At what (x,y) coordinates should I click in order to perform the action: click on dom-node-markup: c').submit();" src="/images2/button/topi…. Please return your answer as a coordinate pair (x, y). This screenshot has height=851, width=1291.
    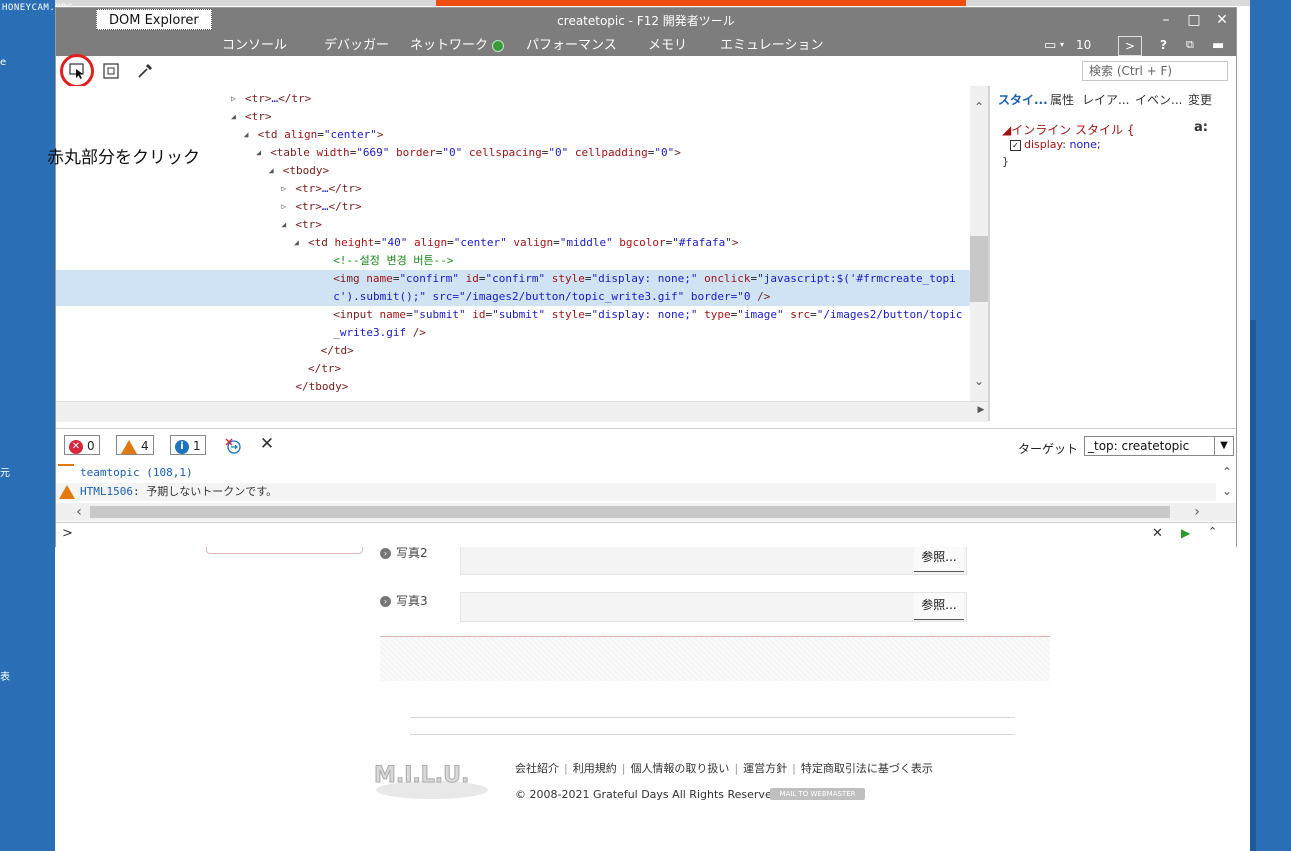
    Looking at the image, I should click on (552, 296).